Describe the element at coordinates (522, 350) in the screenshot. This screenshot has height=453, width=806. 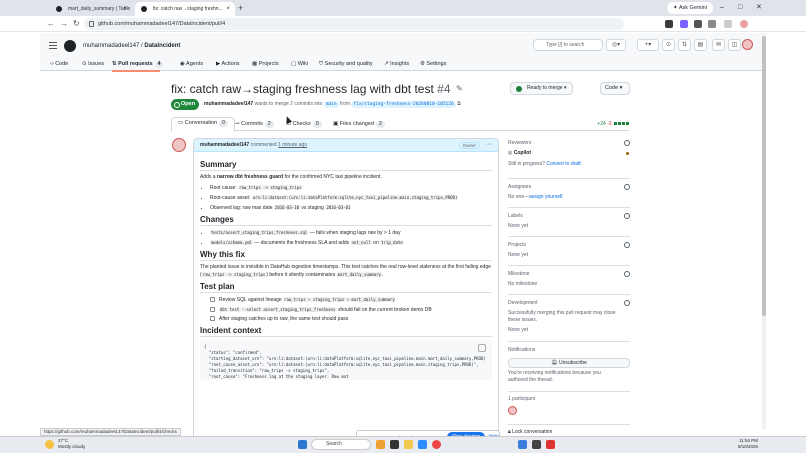
I see `notifications-heading: Notifications` at that location.